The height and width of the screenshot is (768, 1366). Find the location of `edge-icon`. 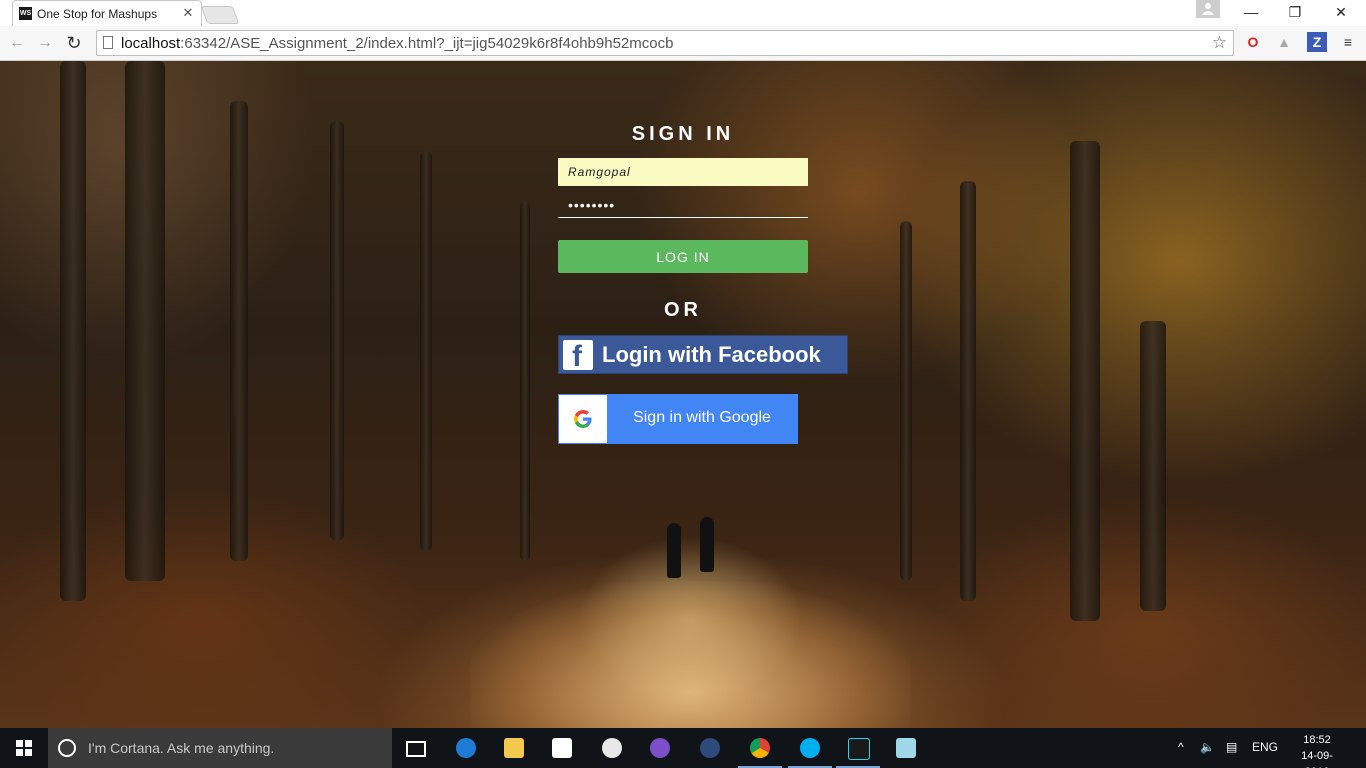

edge-icon is located at coordinates (466, 748).